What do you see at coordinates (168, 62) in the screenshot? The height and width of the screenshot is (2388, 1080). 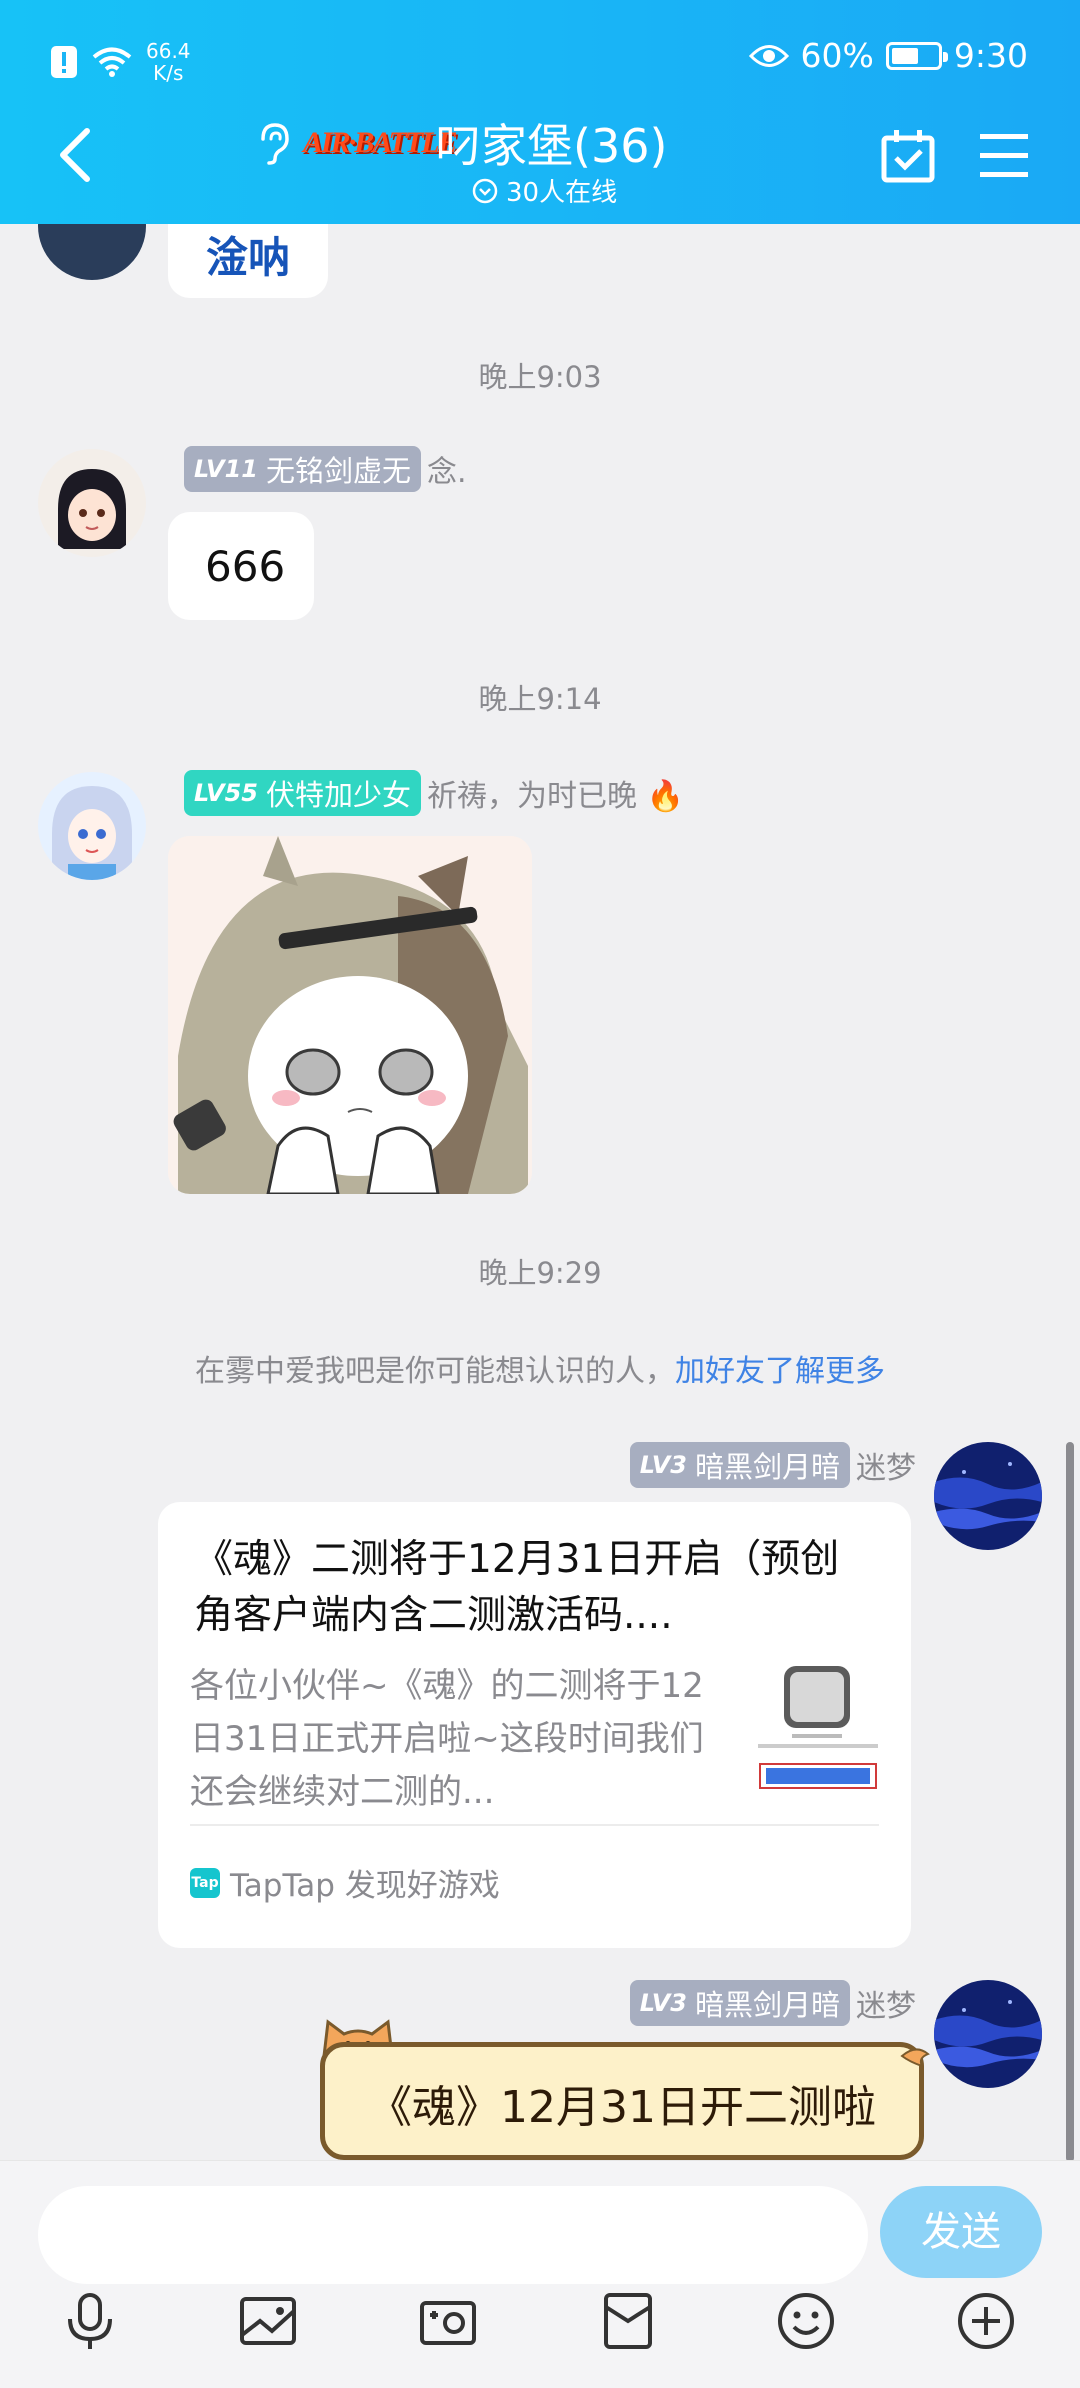 I see `net-speed: 66.4 K/s` at bounding box center [168, 62].